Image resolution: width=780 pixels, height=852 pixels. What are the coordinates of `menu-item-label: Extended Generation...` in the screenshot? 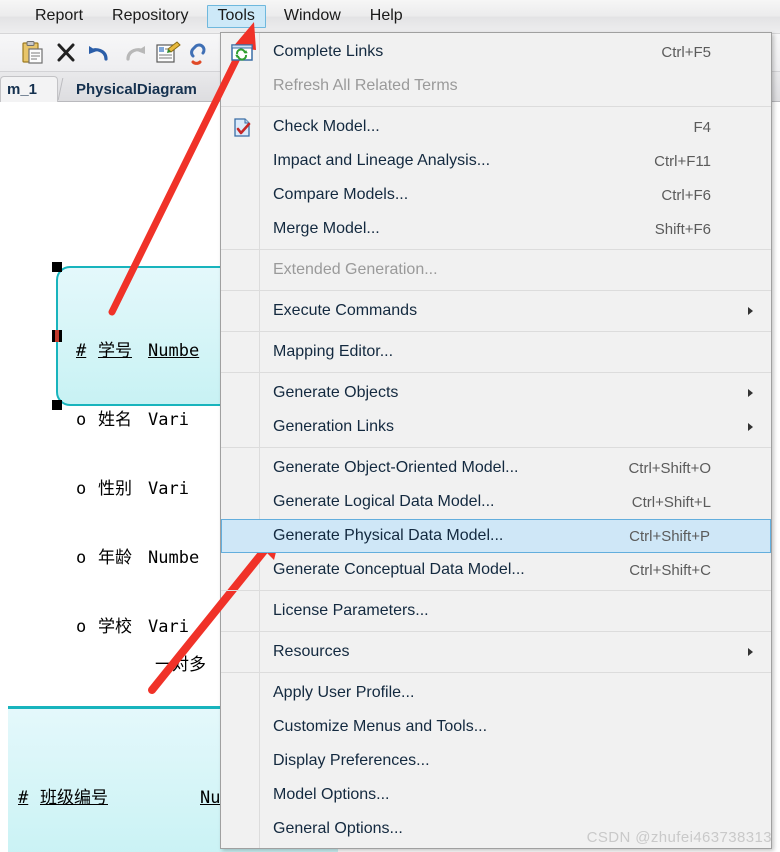 It's located at (355, 269).